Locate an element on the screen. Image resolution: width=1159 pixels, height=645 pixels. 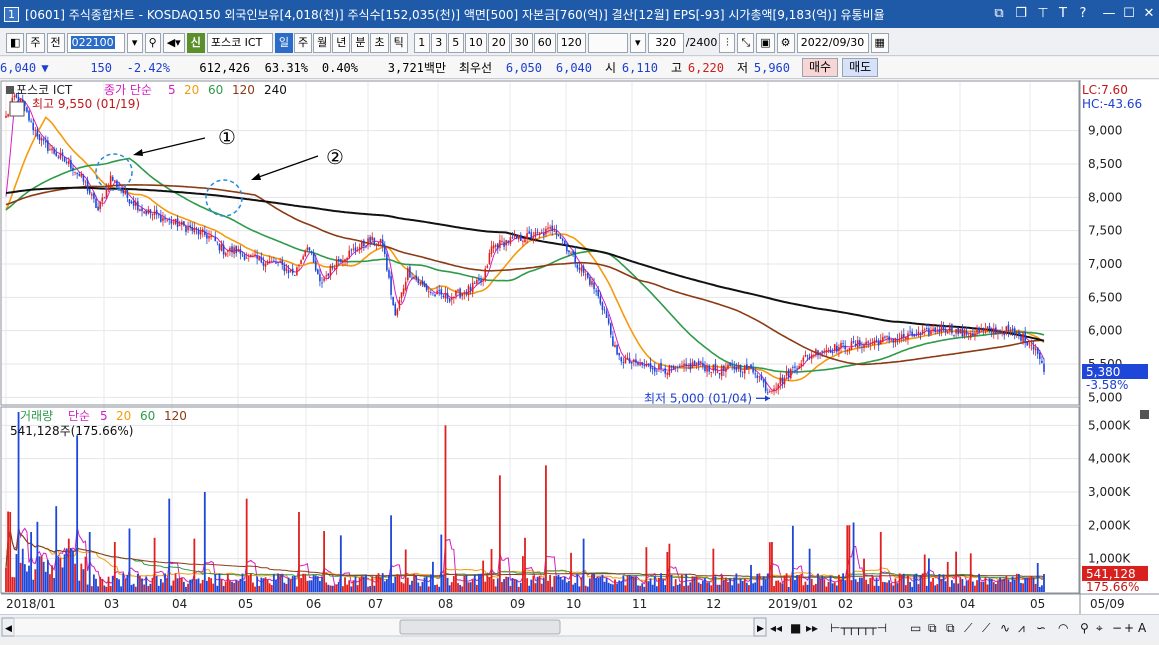
font-size-icon: A is located at coordinates (1142, 628).